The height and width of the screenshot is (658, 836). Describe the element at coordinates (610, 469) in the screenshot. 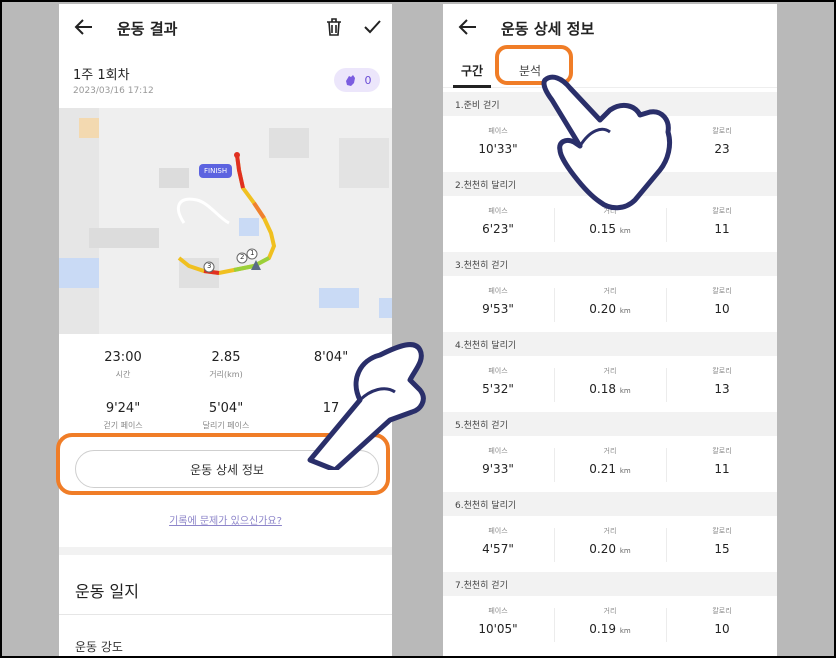

I see `segment-distance-value: 0.21 km` at that location.